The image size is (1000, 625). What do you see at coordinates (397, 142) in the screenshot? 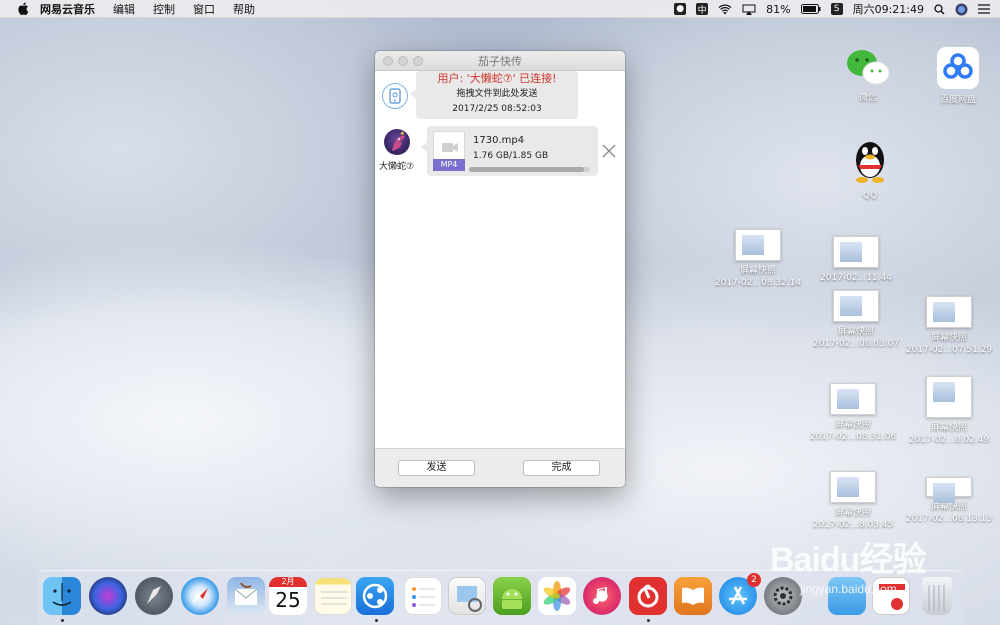
I see `sender-avatar` at bounding box center [397, 142].